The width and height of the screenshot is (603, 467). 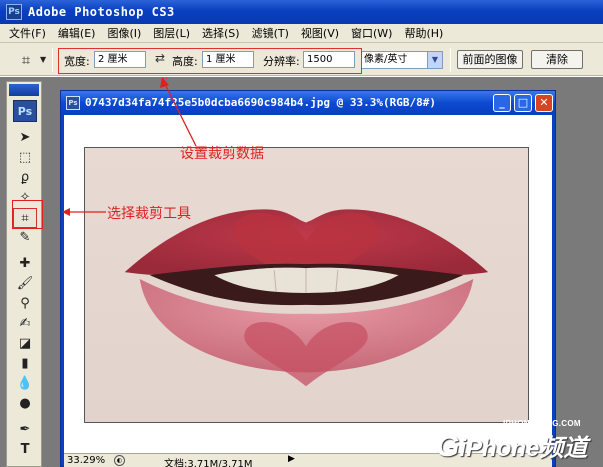 I want to click on crop-tool-highlight-bottom, so click(x=27, y=228).